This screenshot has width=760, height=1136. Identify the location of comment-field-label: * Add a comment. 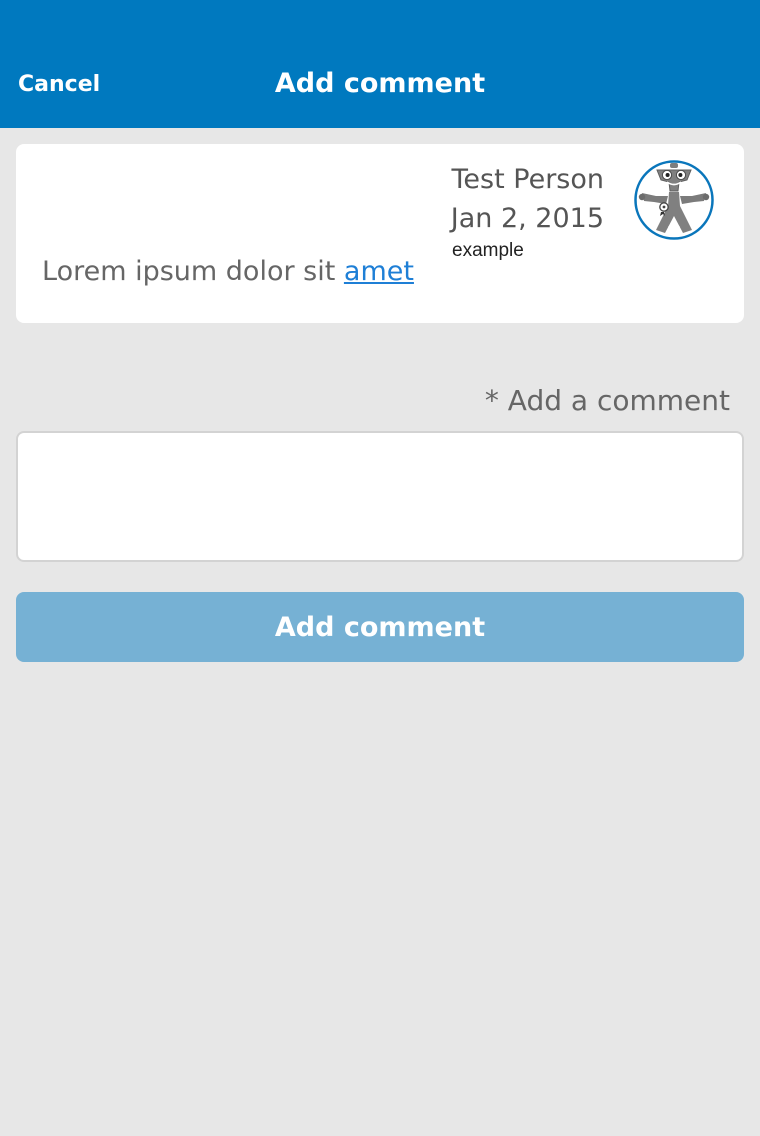
(607, 400).